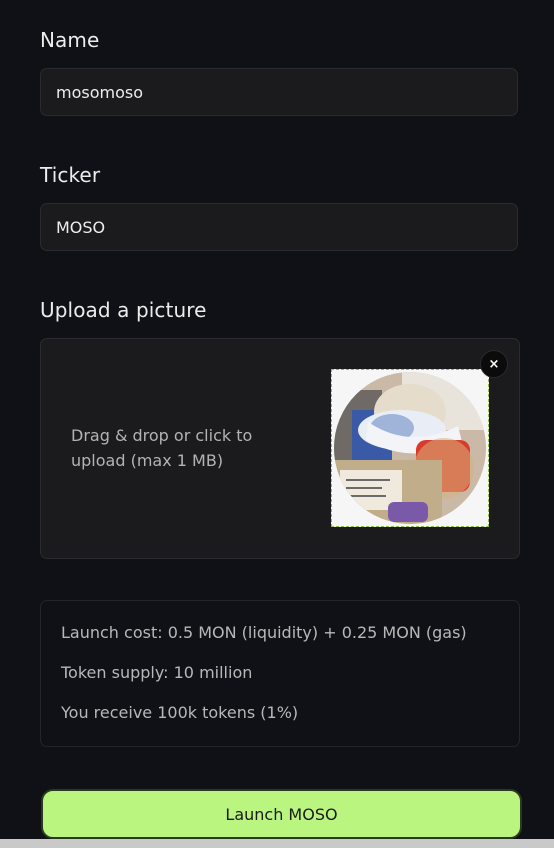  Describe the element at coordinates (281, 814) in the screenshot. I see `launch-button: Launch MOSO` at that location.